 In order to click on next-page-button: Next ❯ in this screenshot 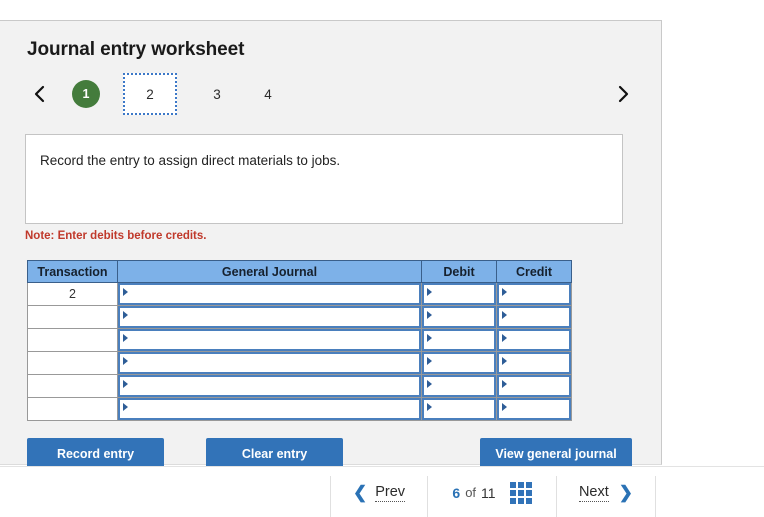, I will do `click(606, 492)`.